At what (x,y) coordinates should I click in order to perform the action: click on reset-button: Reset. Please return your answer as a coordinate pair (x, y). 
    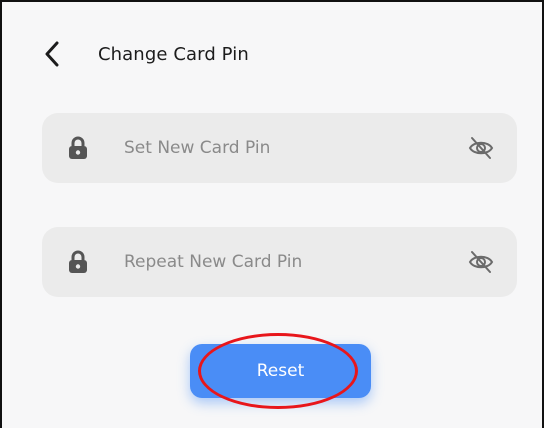
    Looking at the image, I should click on (280, 371).